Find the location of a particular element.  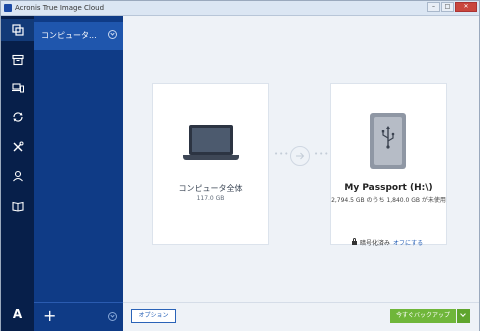

options-button: オプション is located at coordinates (153, 316).